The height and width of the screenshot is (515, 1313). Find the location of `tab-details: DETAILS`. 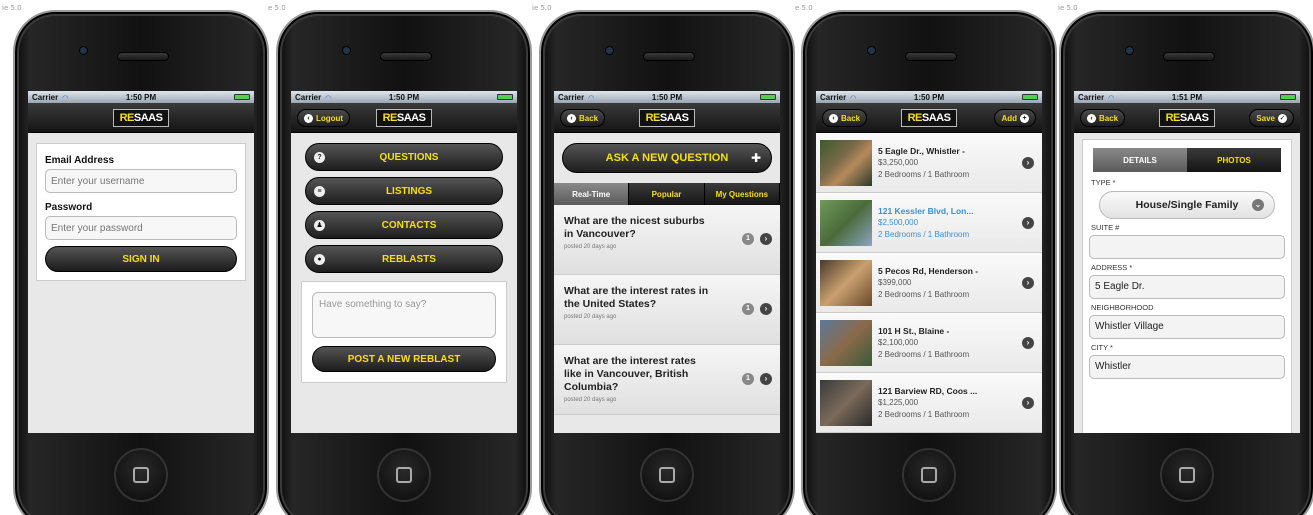

tab-details: DETAILS is located at coordinates (1140, 160).